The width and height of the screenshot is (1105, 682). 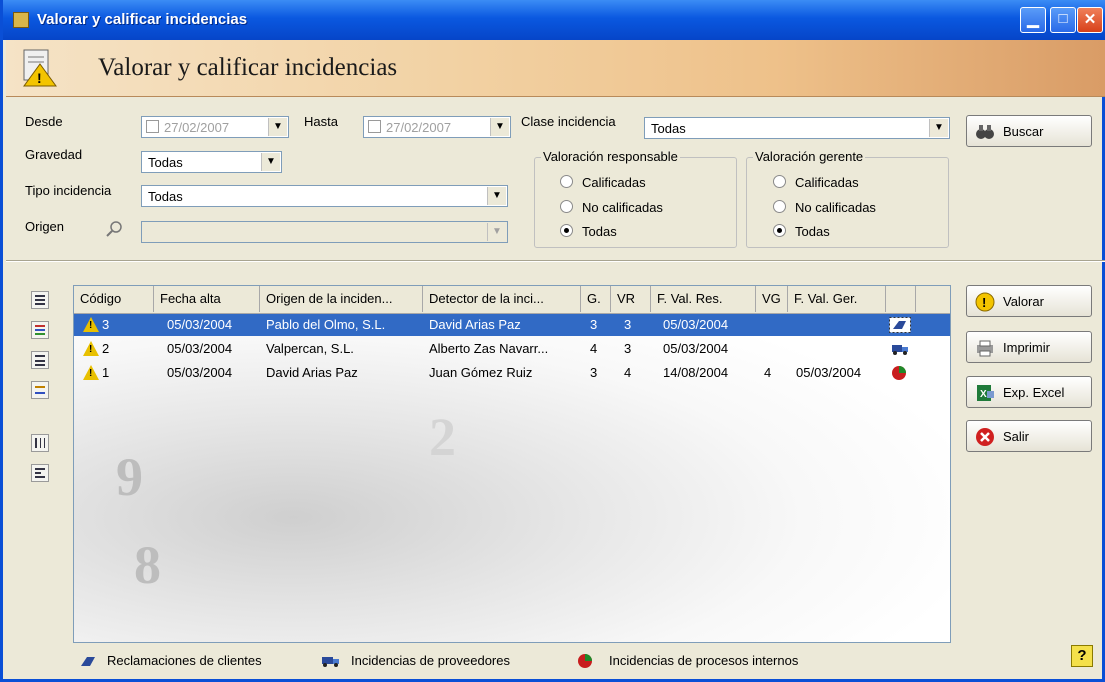 I want to click on clase-incidencia-select: Todas ▼, so click(x=797, y=128).